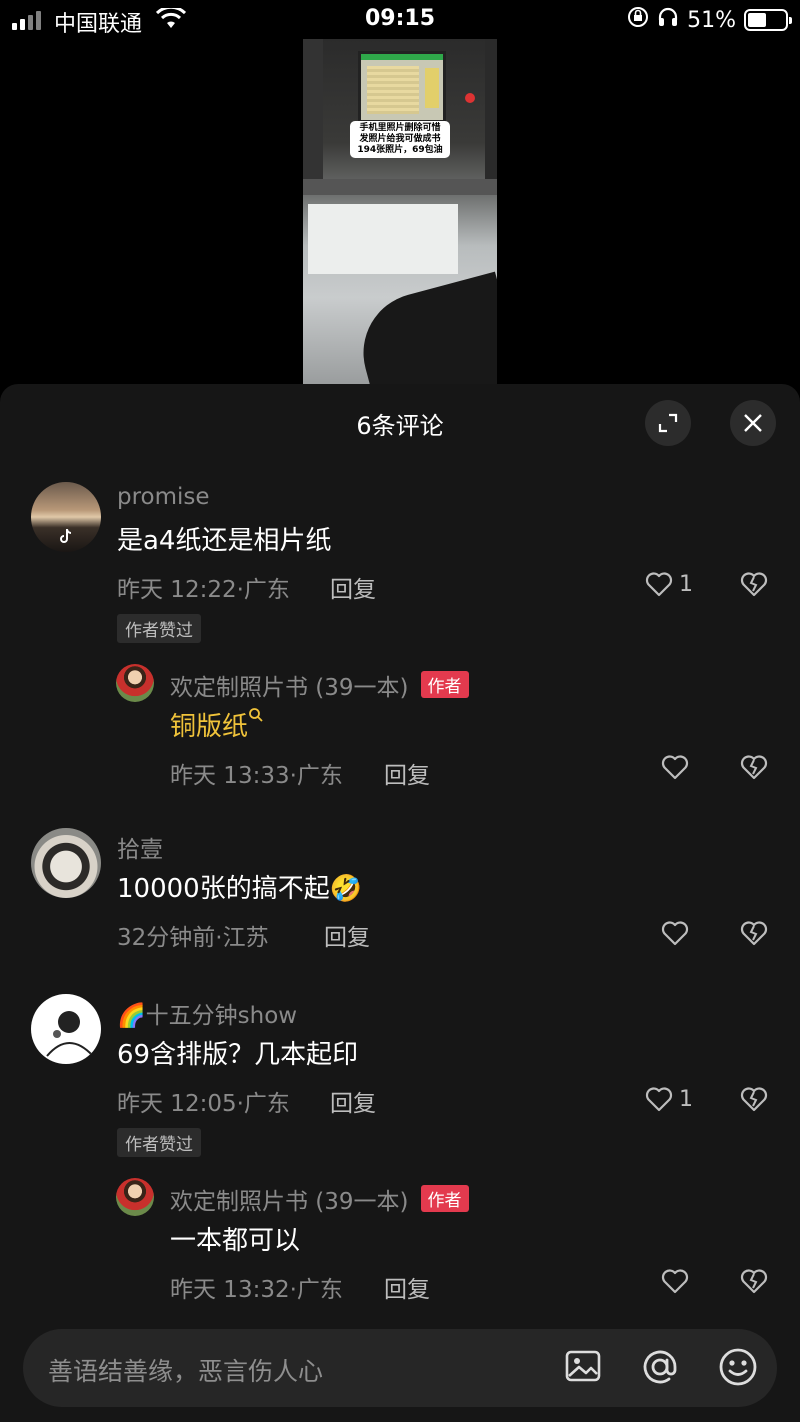 The image size is (800, 1422). I want to click on avatar-sketch, so click(70, 1034).